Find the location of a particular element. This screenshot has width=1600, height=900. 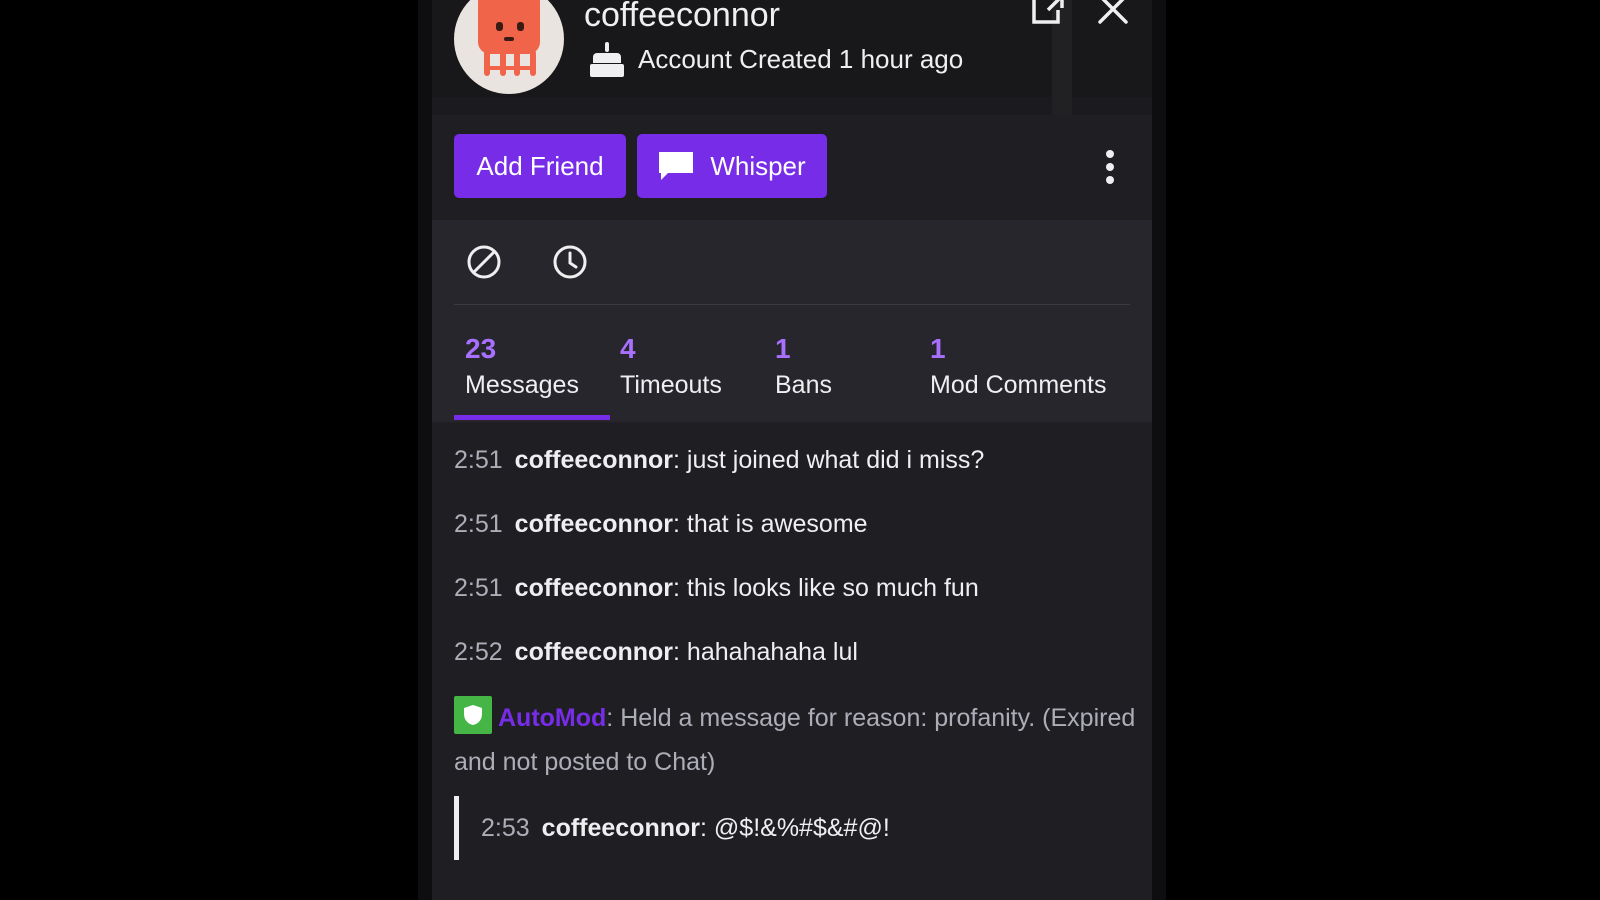

add-friend-label: Add Friend is located at coordinates (540, 165).